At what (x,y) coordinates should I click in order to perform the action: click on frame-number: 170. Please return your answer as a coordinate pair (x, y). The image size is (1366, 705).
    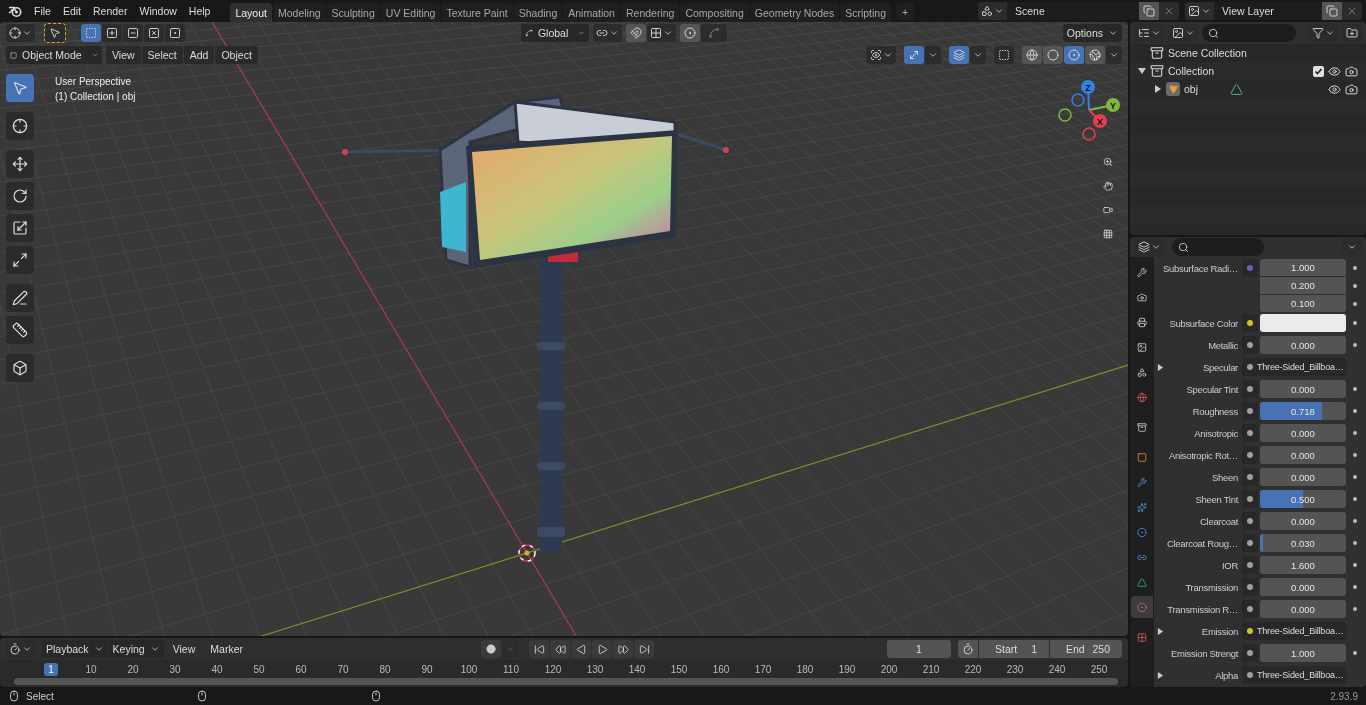
    Looking at the image, I should click on (763, 669).